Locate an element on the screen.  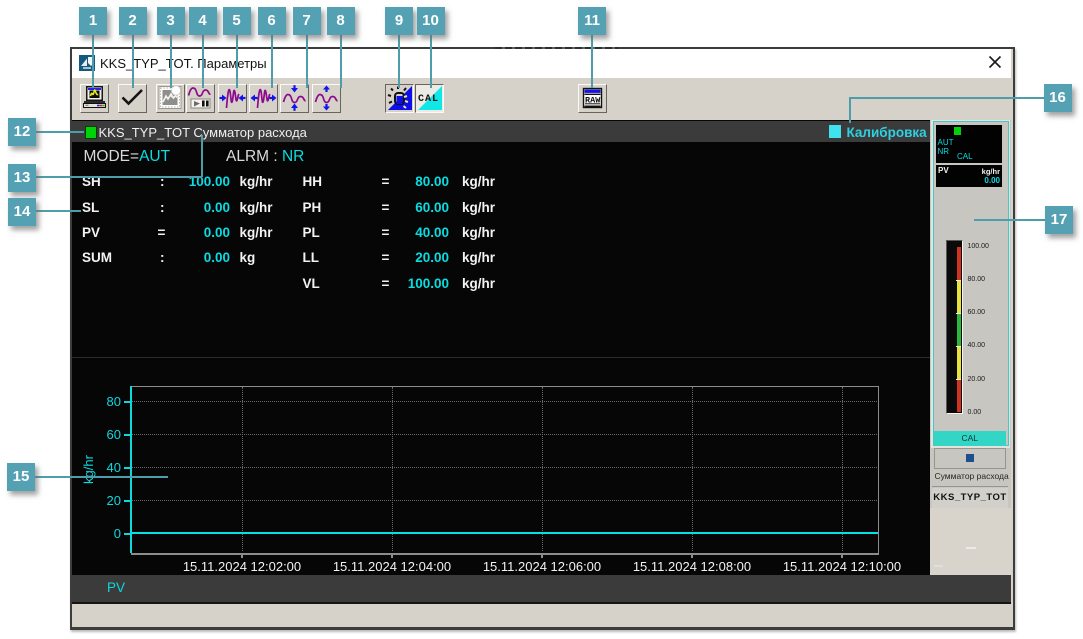
svg-text: CAL is located at coordinates (428, 99).